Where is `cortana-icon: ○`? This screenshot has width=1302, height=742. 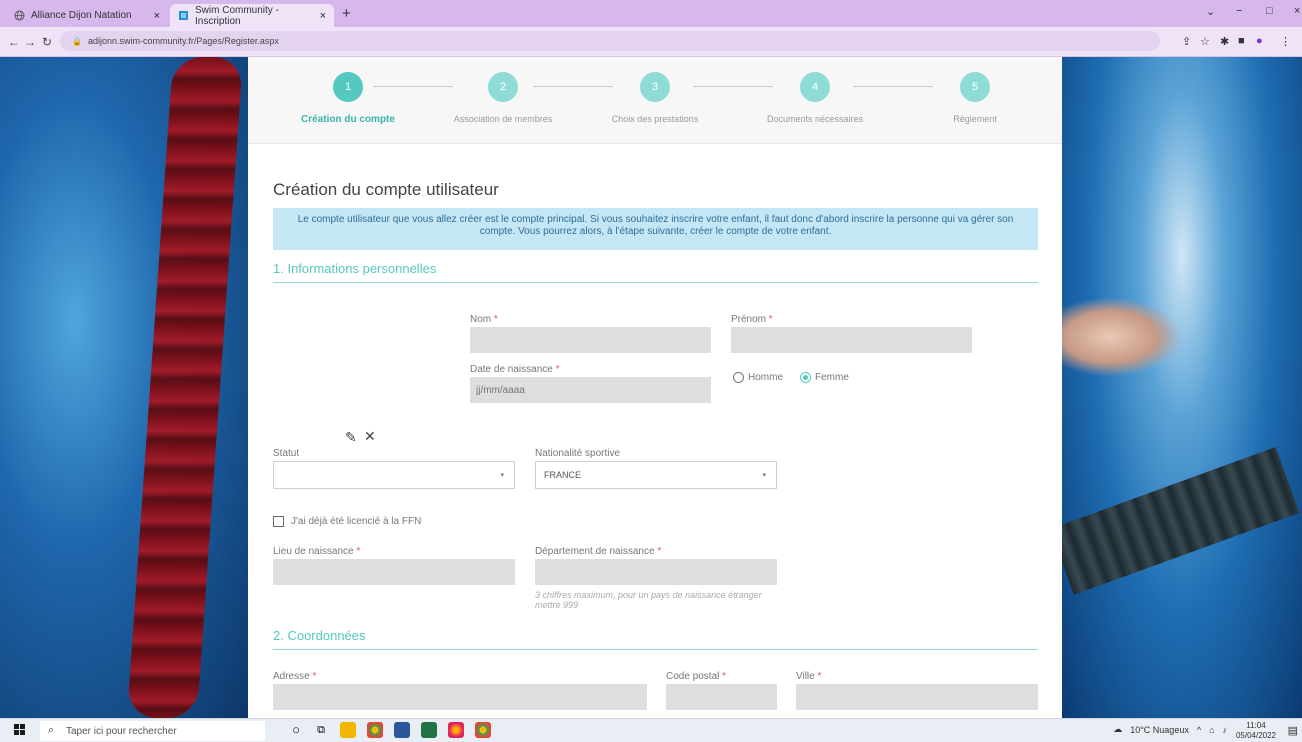
cortana-icon: ○ is located at coordinates (296, 730).